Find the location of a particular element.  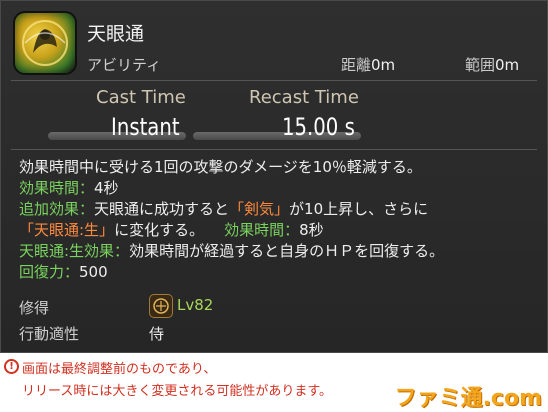

range-label: 距離 is located at coordinates (356, 65).